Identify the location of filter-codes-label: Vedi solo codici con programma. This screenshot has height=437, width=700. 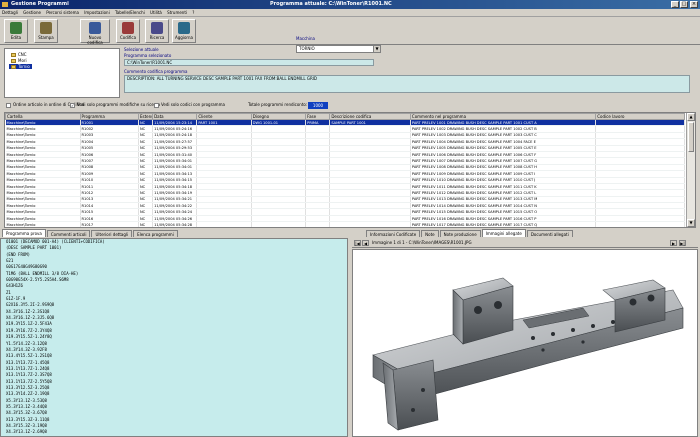
(193, 104).